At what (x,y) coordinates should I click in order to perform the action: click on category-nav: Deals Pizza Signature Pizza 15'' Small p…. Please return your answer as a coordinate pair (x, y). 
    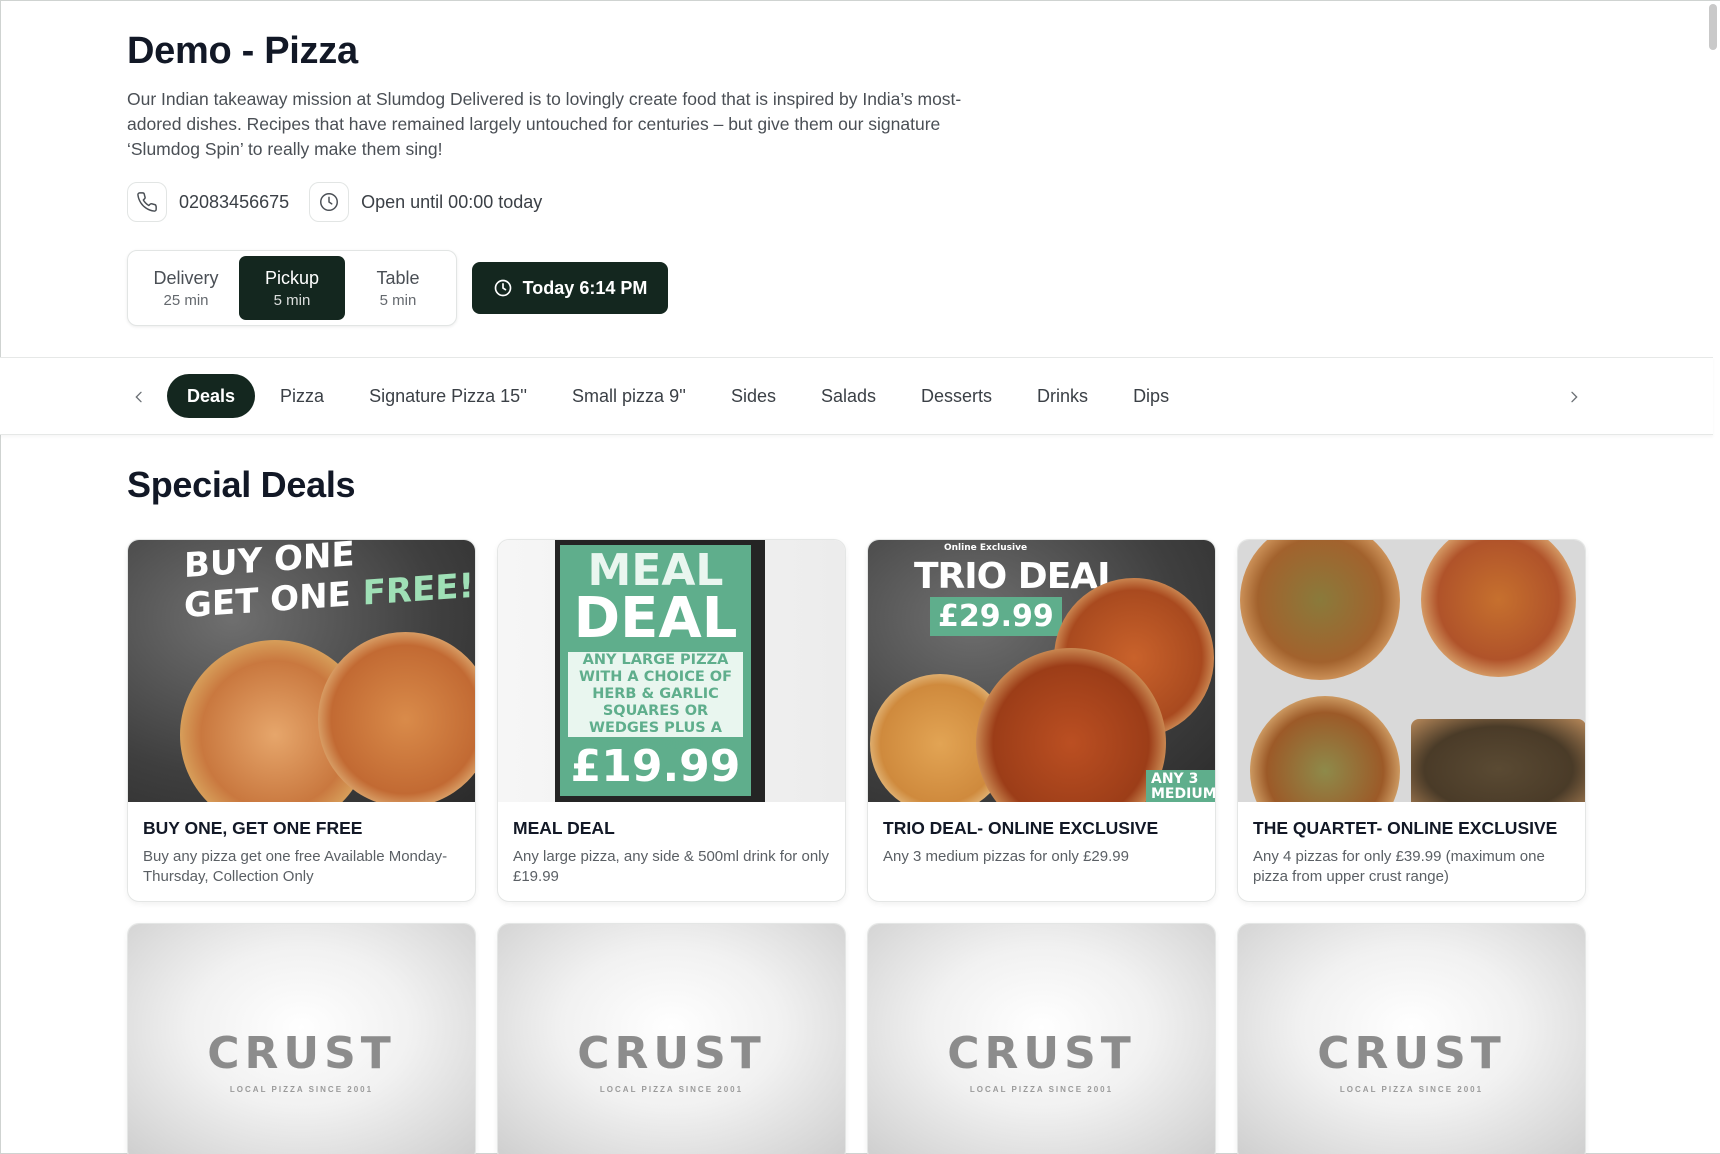
    Looking at the image, I should click on (856, 396).